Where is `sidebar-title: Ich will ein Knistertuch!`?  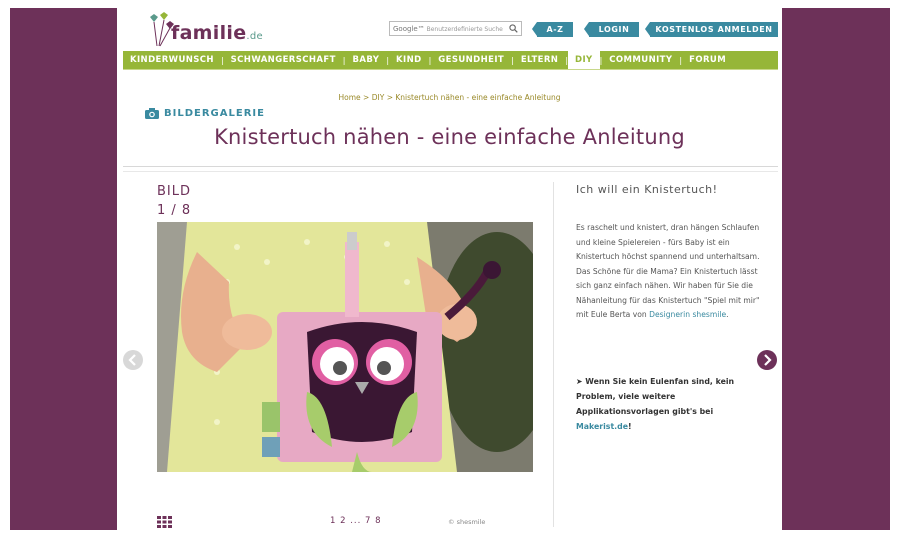
sidebar-title: Ich will ein Knistertuch! is located at coordinates (647, 189).